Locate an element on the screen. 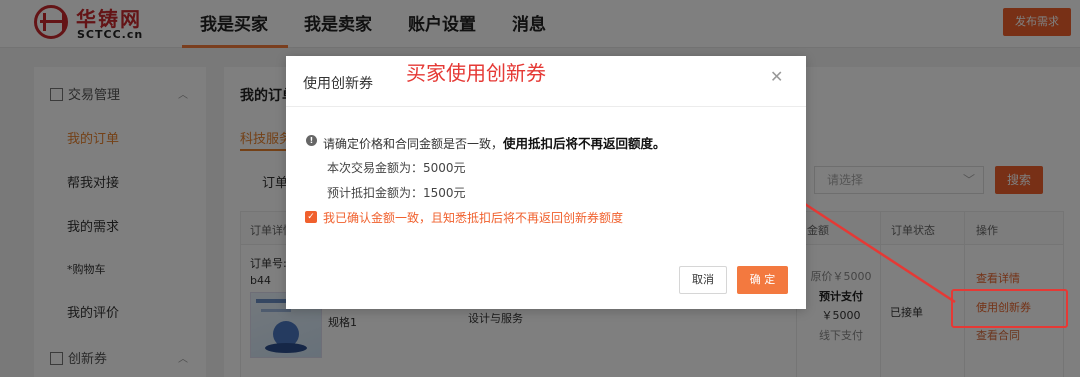 The width and height of the screenshot is (1080, 377). dialog-title: 使用创新券 is located at coordinates (338, 84).